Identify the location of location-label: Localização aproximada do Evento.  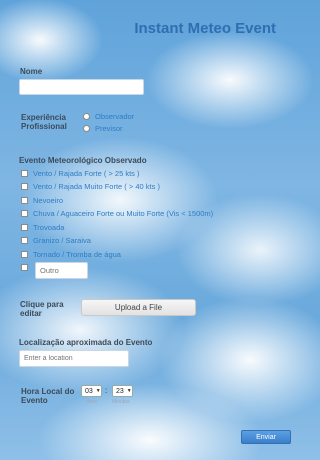
(86, 342).